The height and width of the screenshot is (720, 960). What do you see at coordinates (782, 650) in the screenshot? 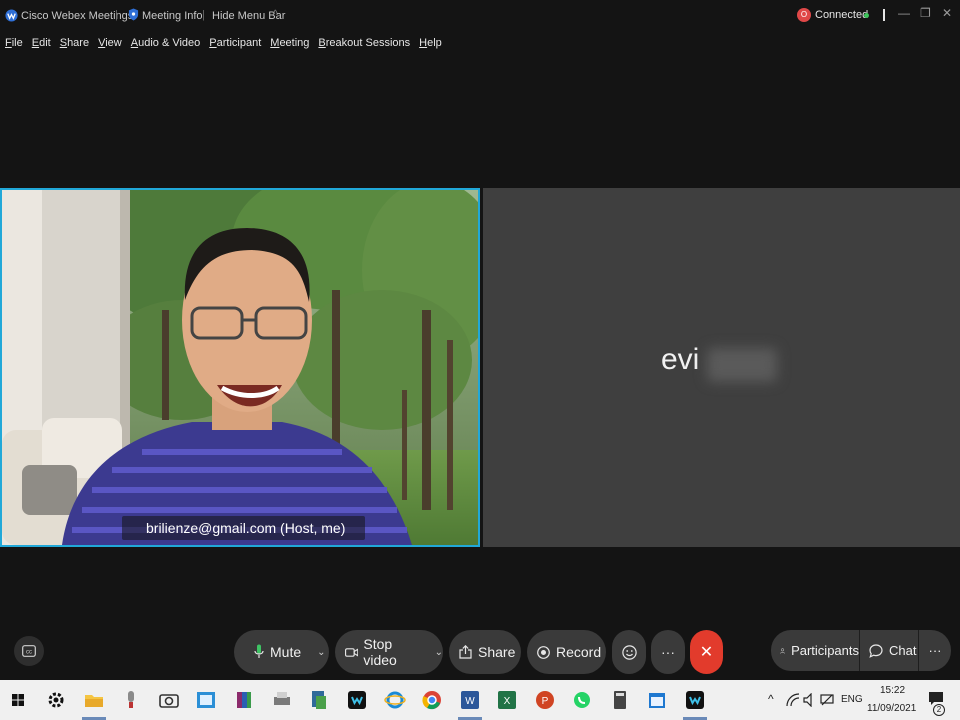
I see `person-icon` at bounding box center [782, 650].